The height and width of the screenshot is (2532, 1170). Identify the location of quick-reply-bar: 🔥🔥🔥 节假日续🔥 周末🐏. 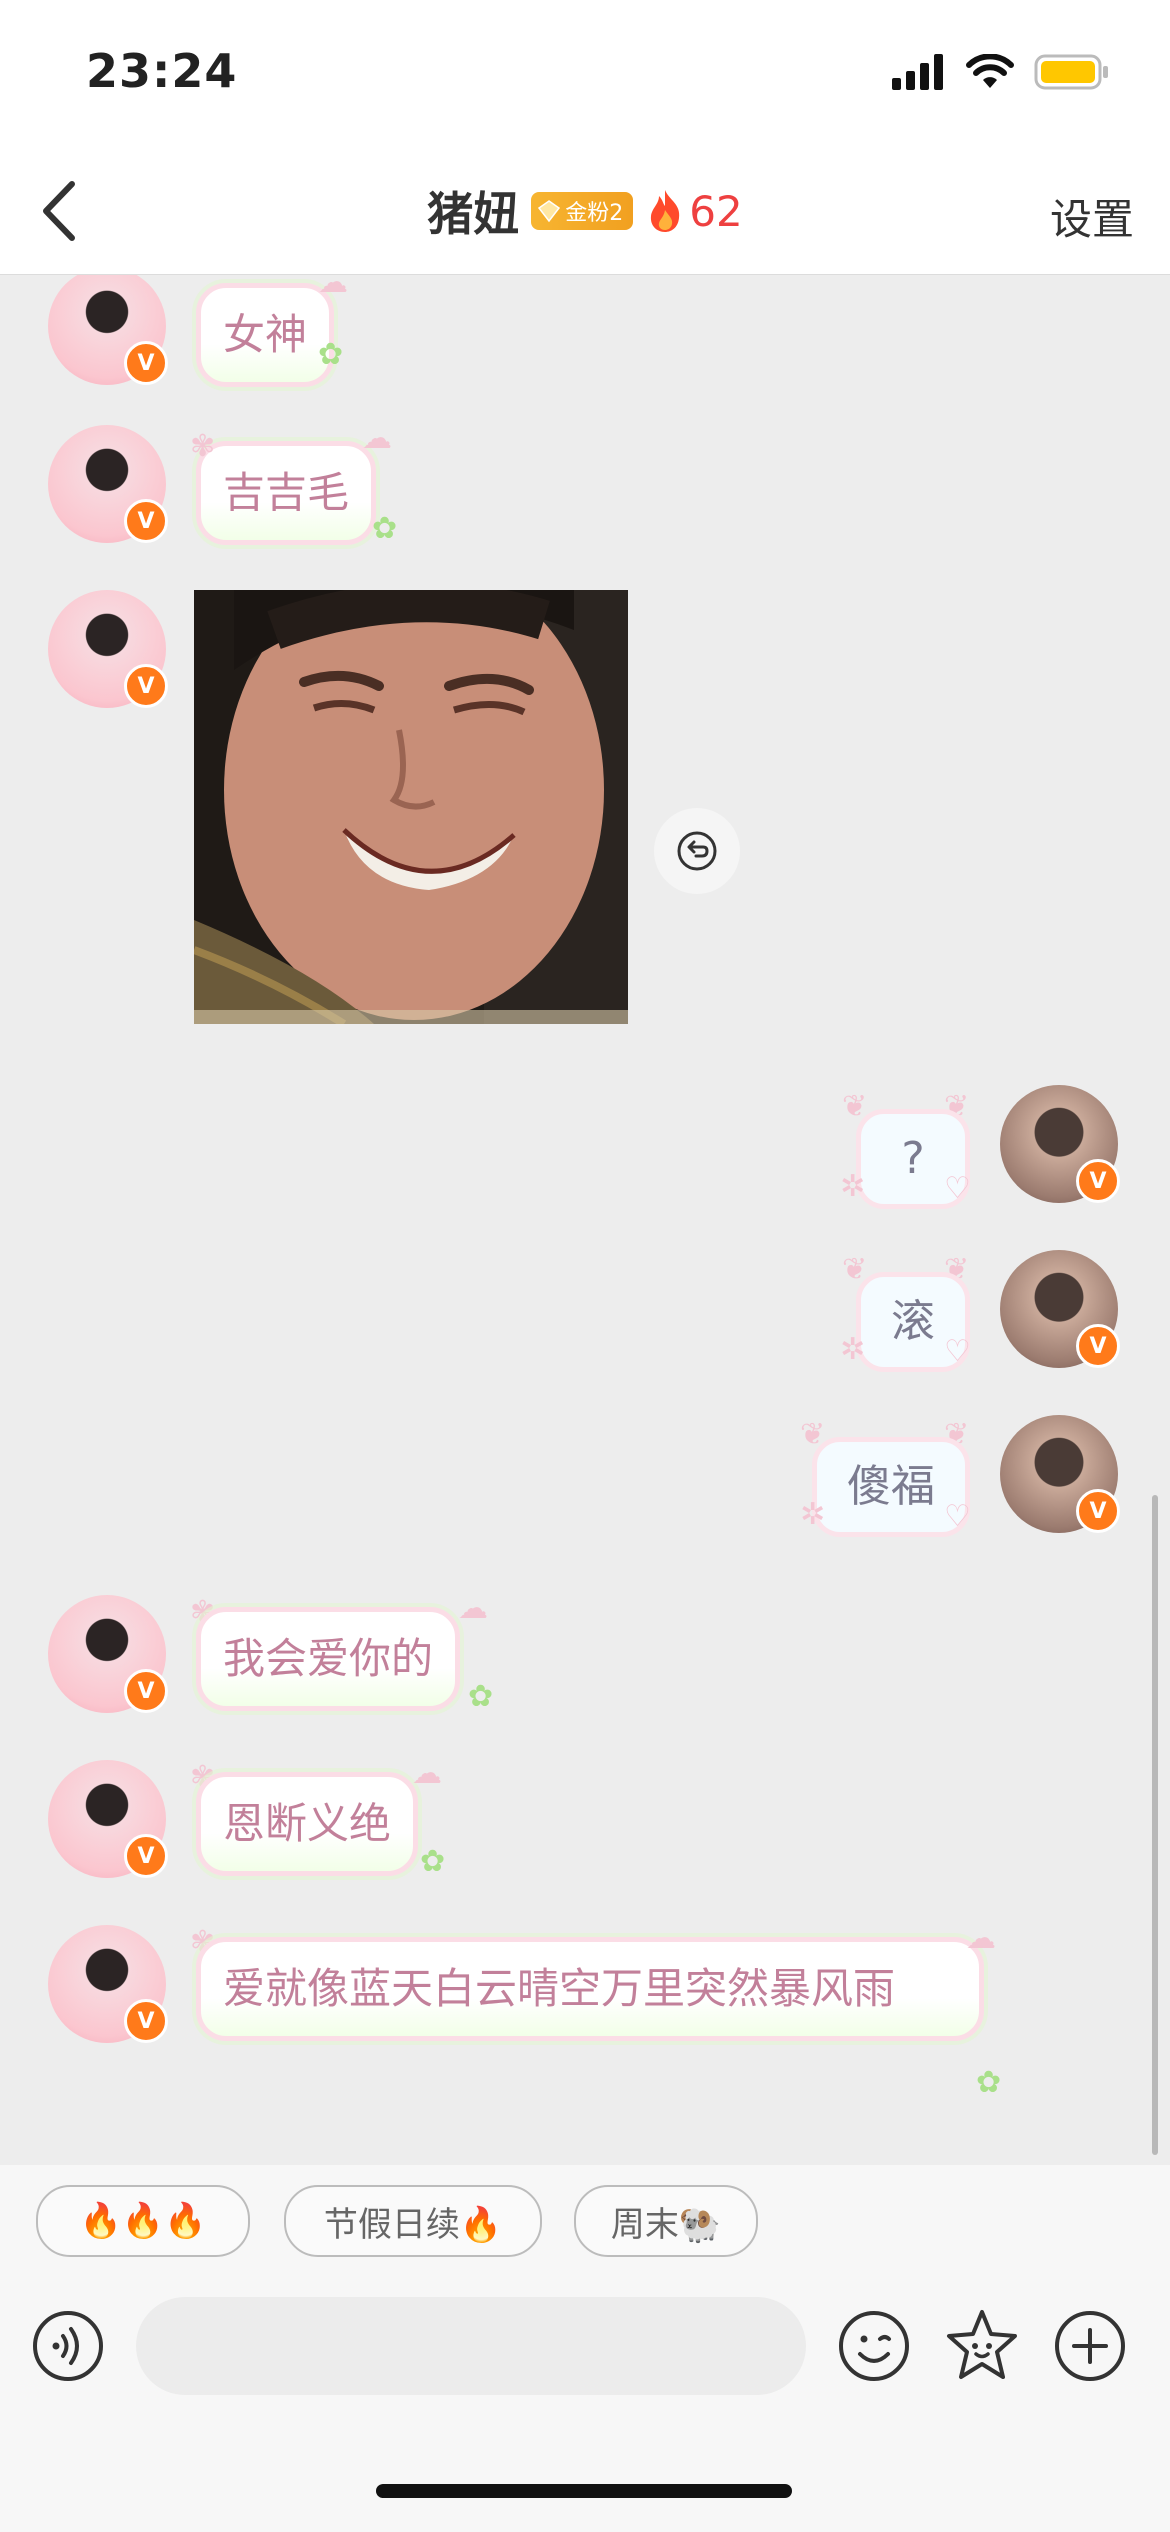
(585, 2220).